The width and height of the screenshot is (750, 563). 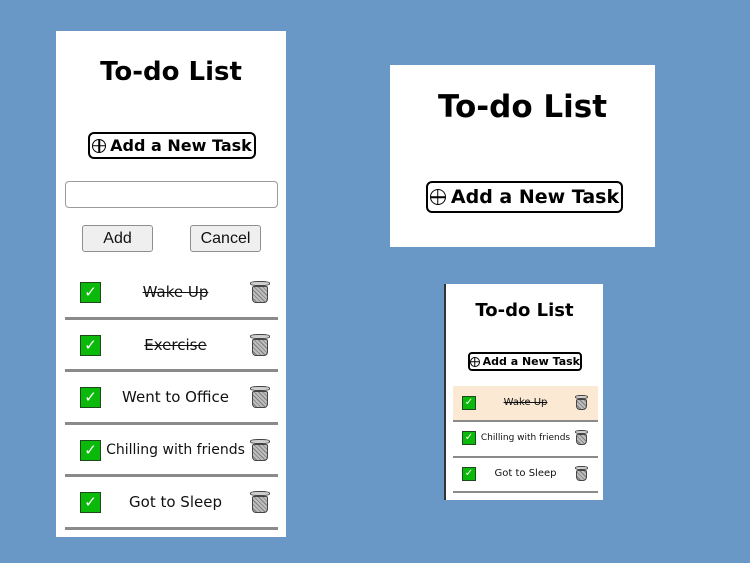 I want to click on list-item: ✓ Went to Office, so click(x=175, y=397).